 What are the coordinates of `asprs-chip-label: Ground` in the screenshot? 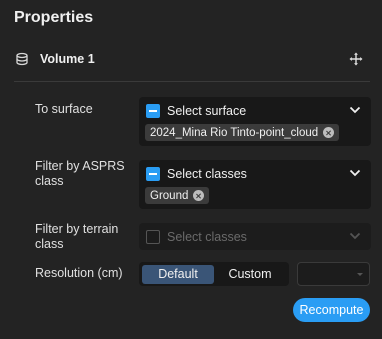 It's located at (169, 195).